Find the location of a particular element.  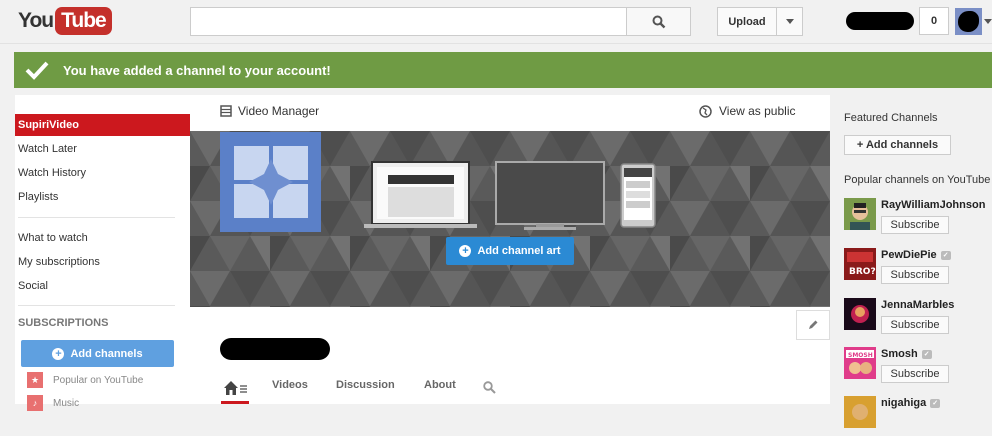

sidebar-item-popular: ★ Popular on YouTube is located at coordinates (85, 380).